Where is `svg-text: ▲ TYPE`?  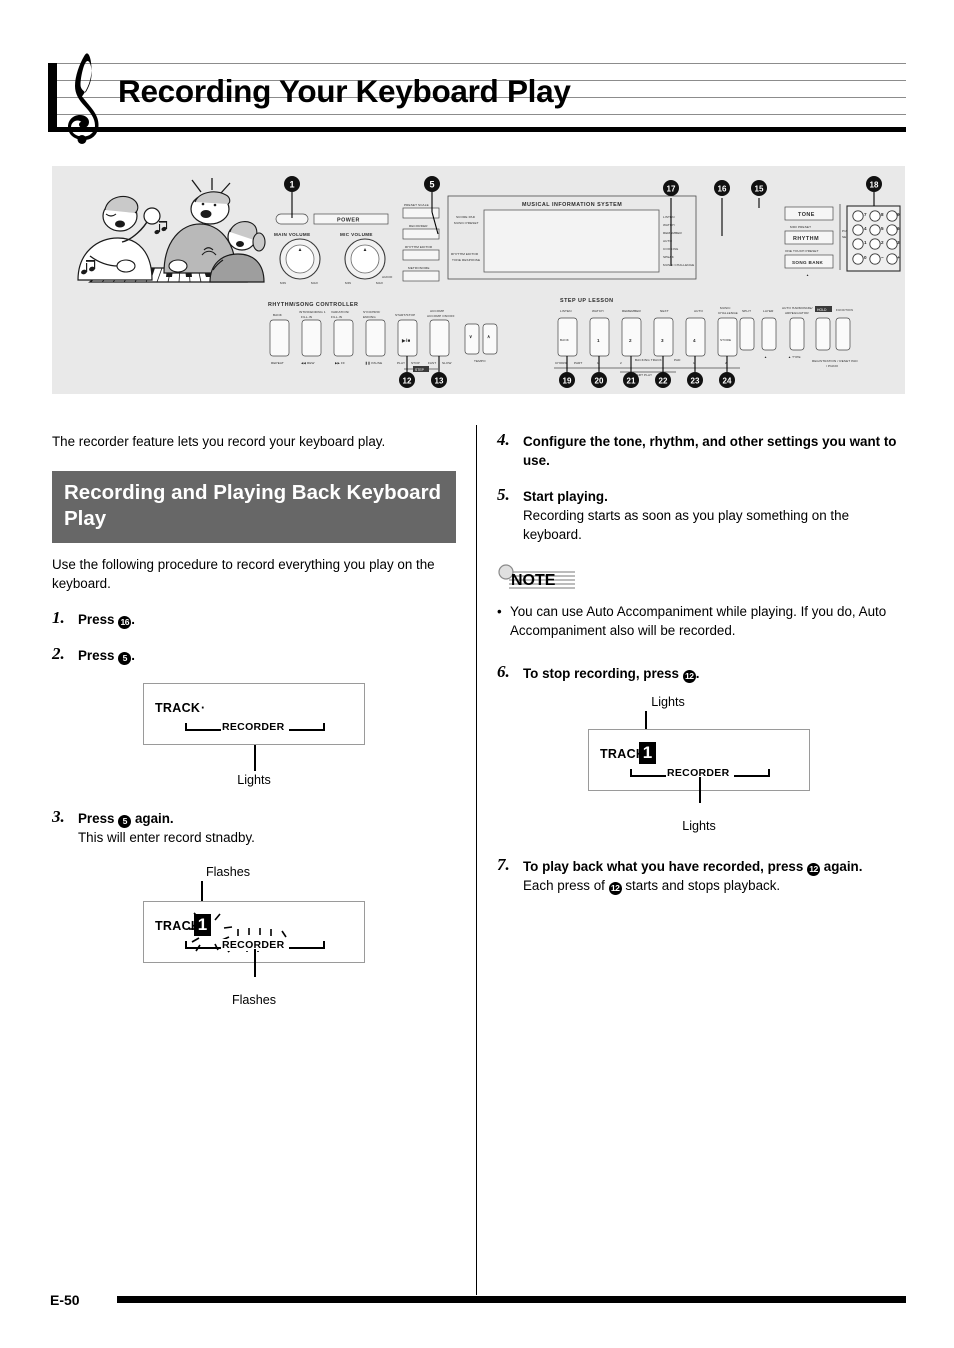
svg-text: ▲ TYPE is located at coordinates (794, 357).